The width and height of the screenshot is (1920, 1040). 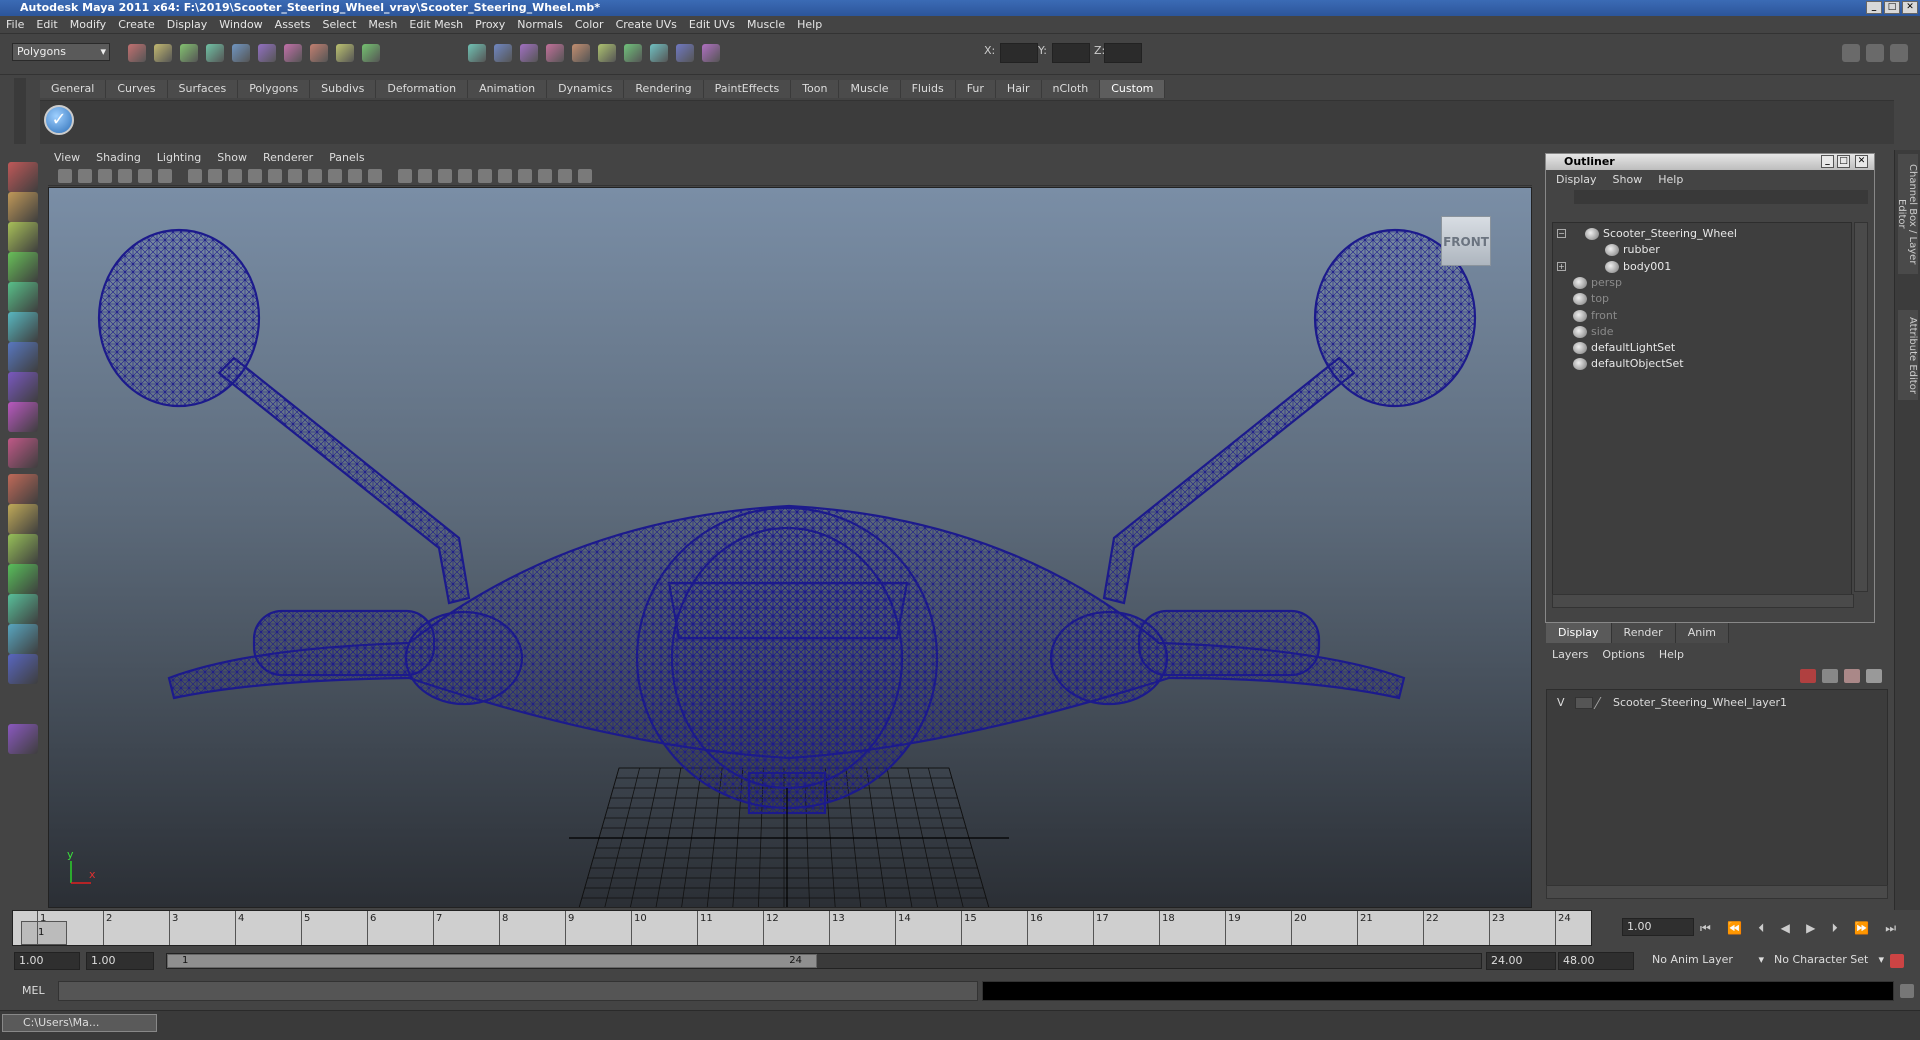 I want to click on go-to-end-icon: ⏭, so click(x=1890, y=928).